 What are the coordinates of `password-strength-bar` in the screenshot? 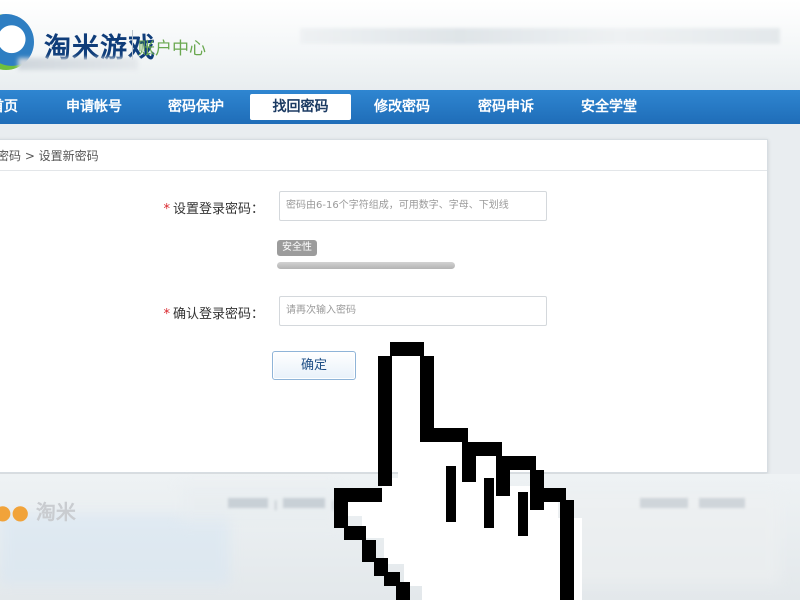 It's located at (366, 265).